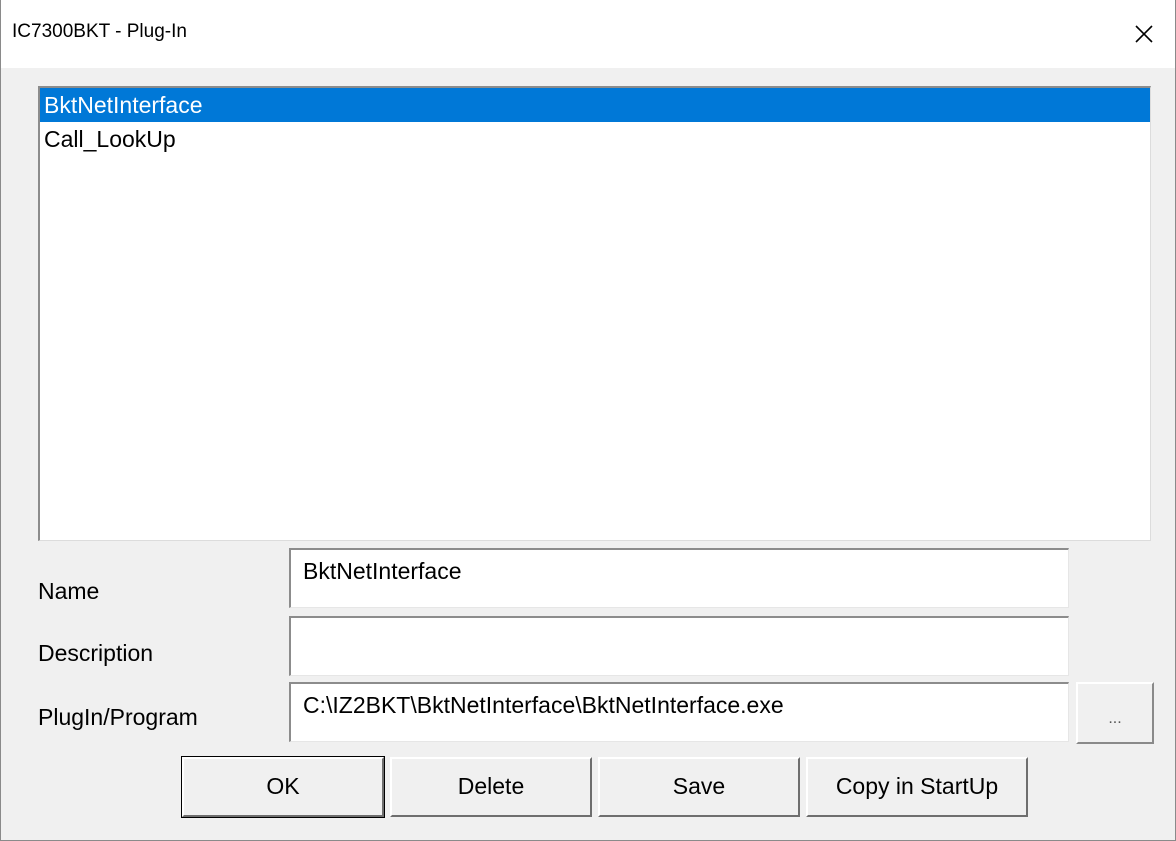 The width and height of the screenshot is (1176, 841). What do you see at coordinates (118, 717) in the screenshot?
I see `program-label: PlugIn/Program` at bounding box center [118, 717].